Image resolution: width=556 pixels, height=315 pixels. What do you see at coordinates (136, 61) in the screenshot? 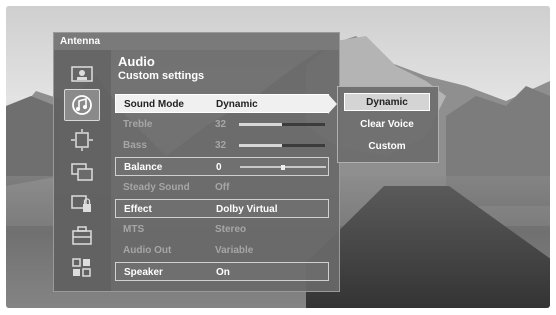
I see `menu-title: Audio` at bounding box center [136, 61].